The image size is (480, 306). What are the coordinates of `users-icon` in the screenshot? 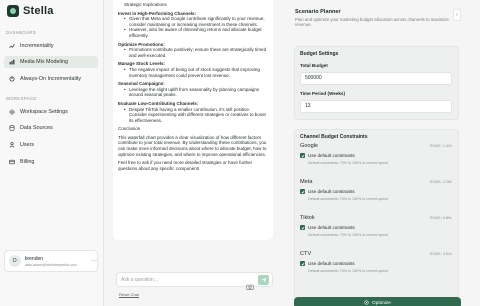 It's located at (12, 145).